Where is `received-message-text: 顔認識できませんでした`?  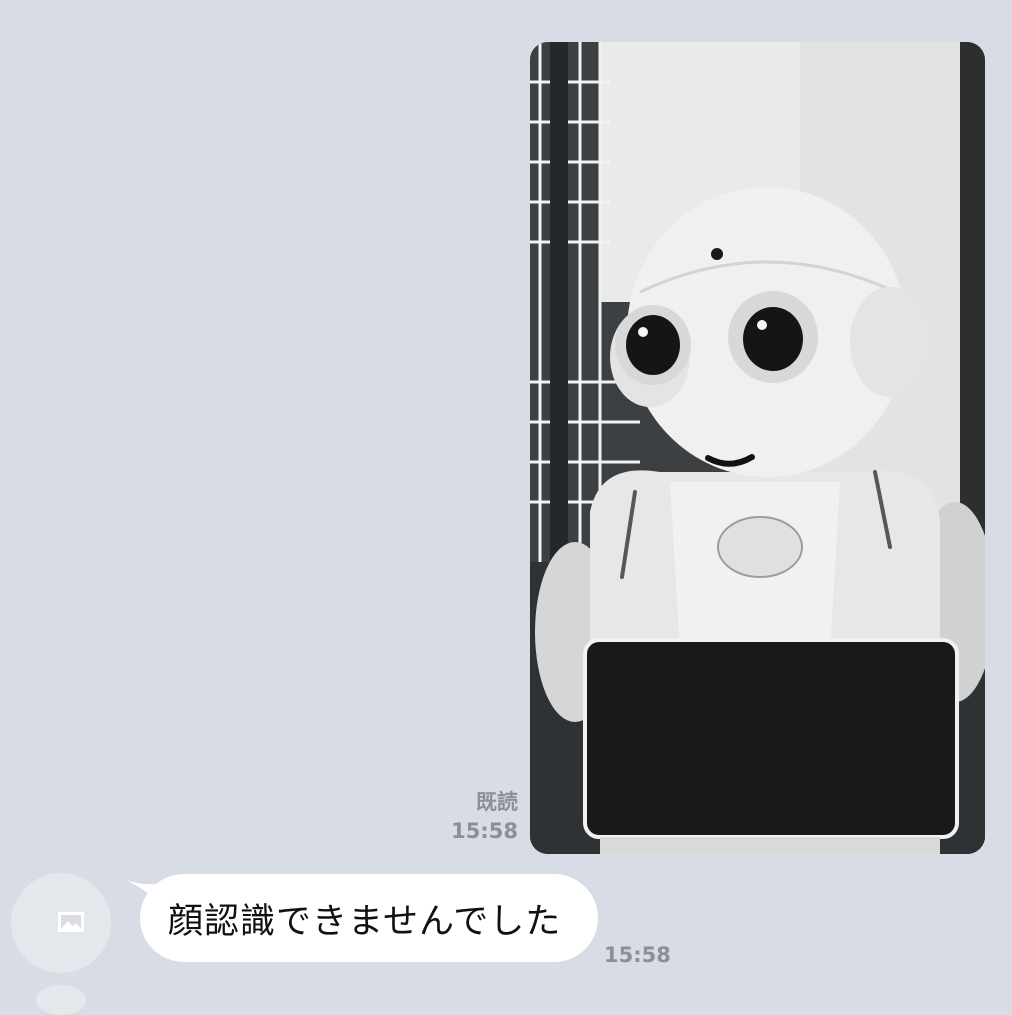
received-message-text: 顔認識できませんでした is located at coordinates (365, 921).